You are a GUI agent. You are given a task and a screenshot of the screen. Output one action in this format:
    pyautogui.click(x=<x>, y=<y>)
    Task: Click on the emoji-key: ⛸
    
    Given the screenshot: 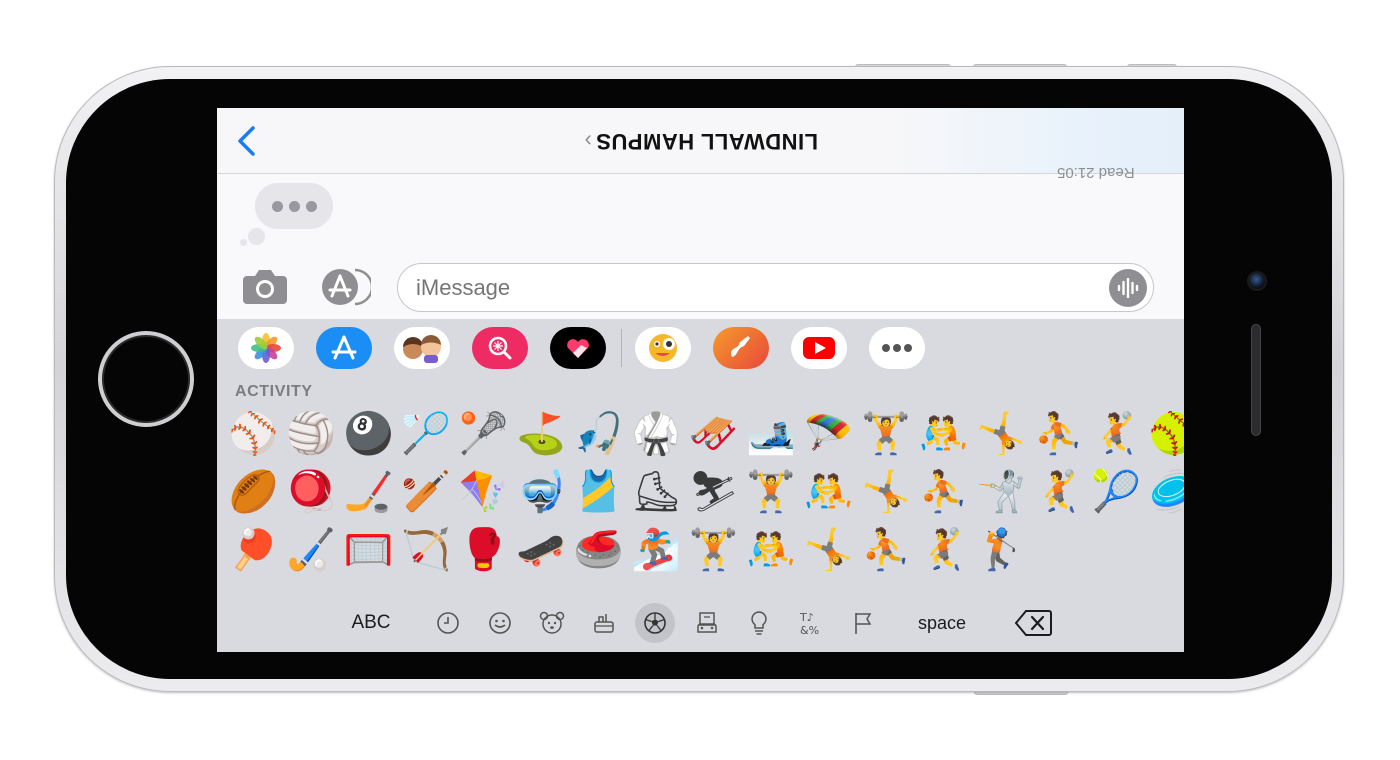 What is the action you would take?
    pyautogui.click(x=657, y=492)
    